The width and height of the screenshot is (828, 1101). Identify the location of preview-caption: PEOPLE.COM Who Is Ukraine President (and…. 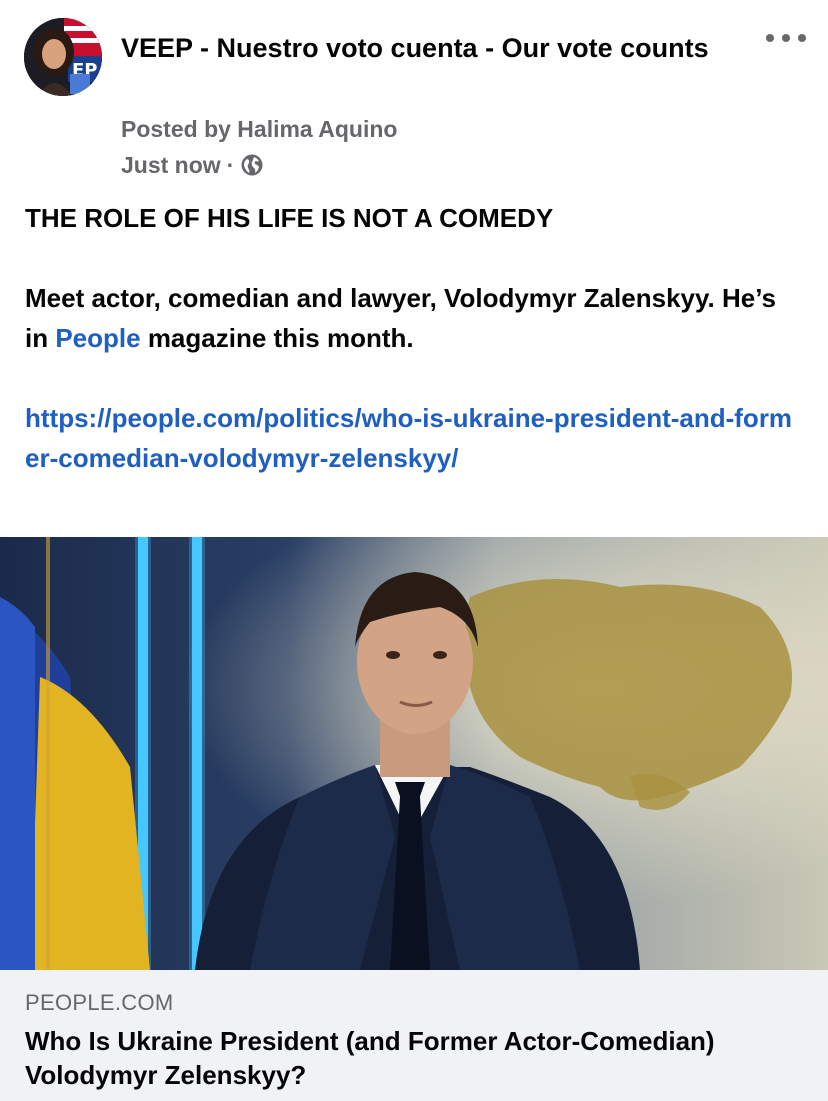
(414, 1035).